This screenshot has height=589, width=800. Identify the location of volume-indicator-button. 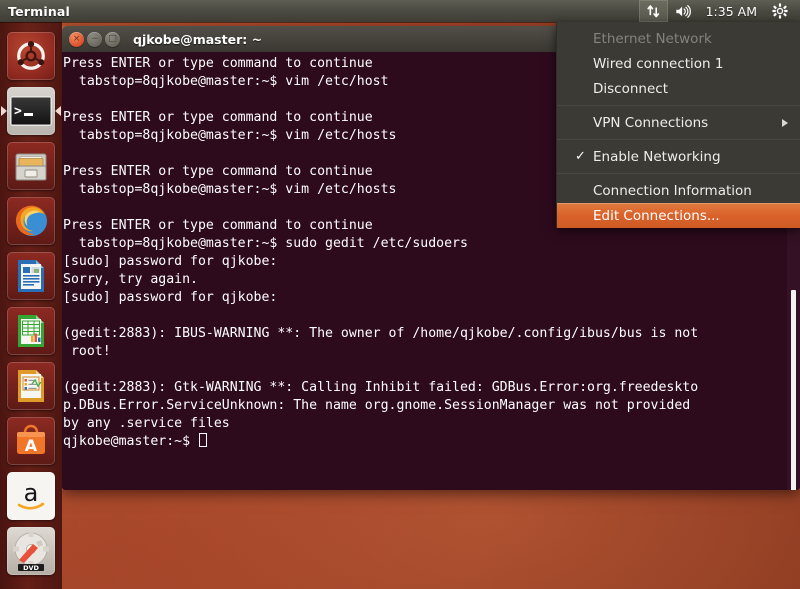
(683, 11).